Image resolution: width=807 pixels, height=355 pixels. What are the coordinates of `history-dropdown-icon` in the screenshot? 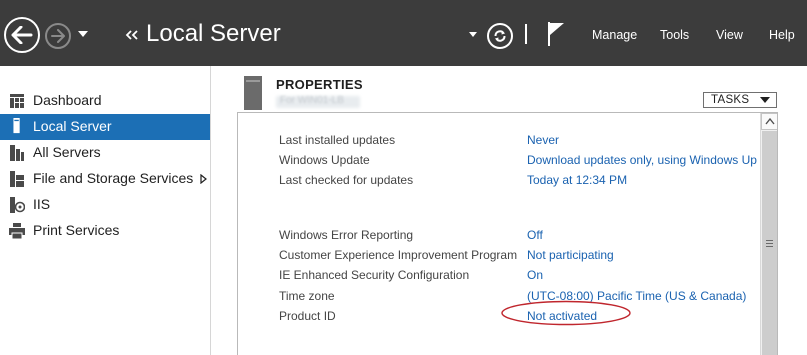 It's located at (83, 34).